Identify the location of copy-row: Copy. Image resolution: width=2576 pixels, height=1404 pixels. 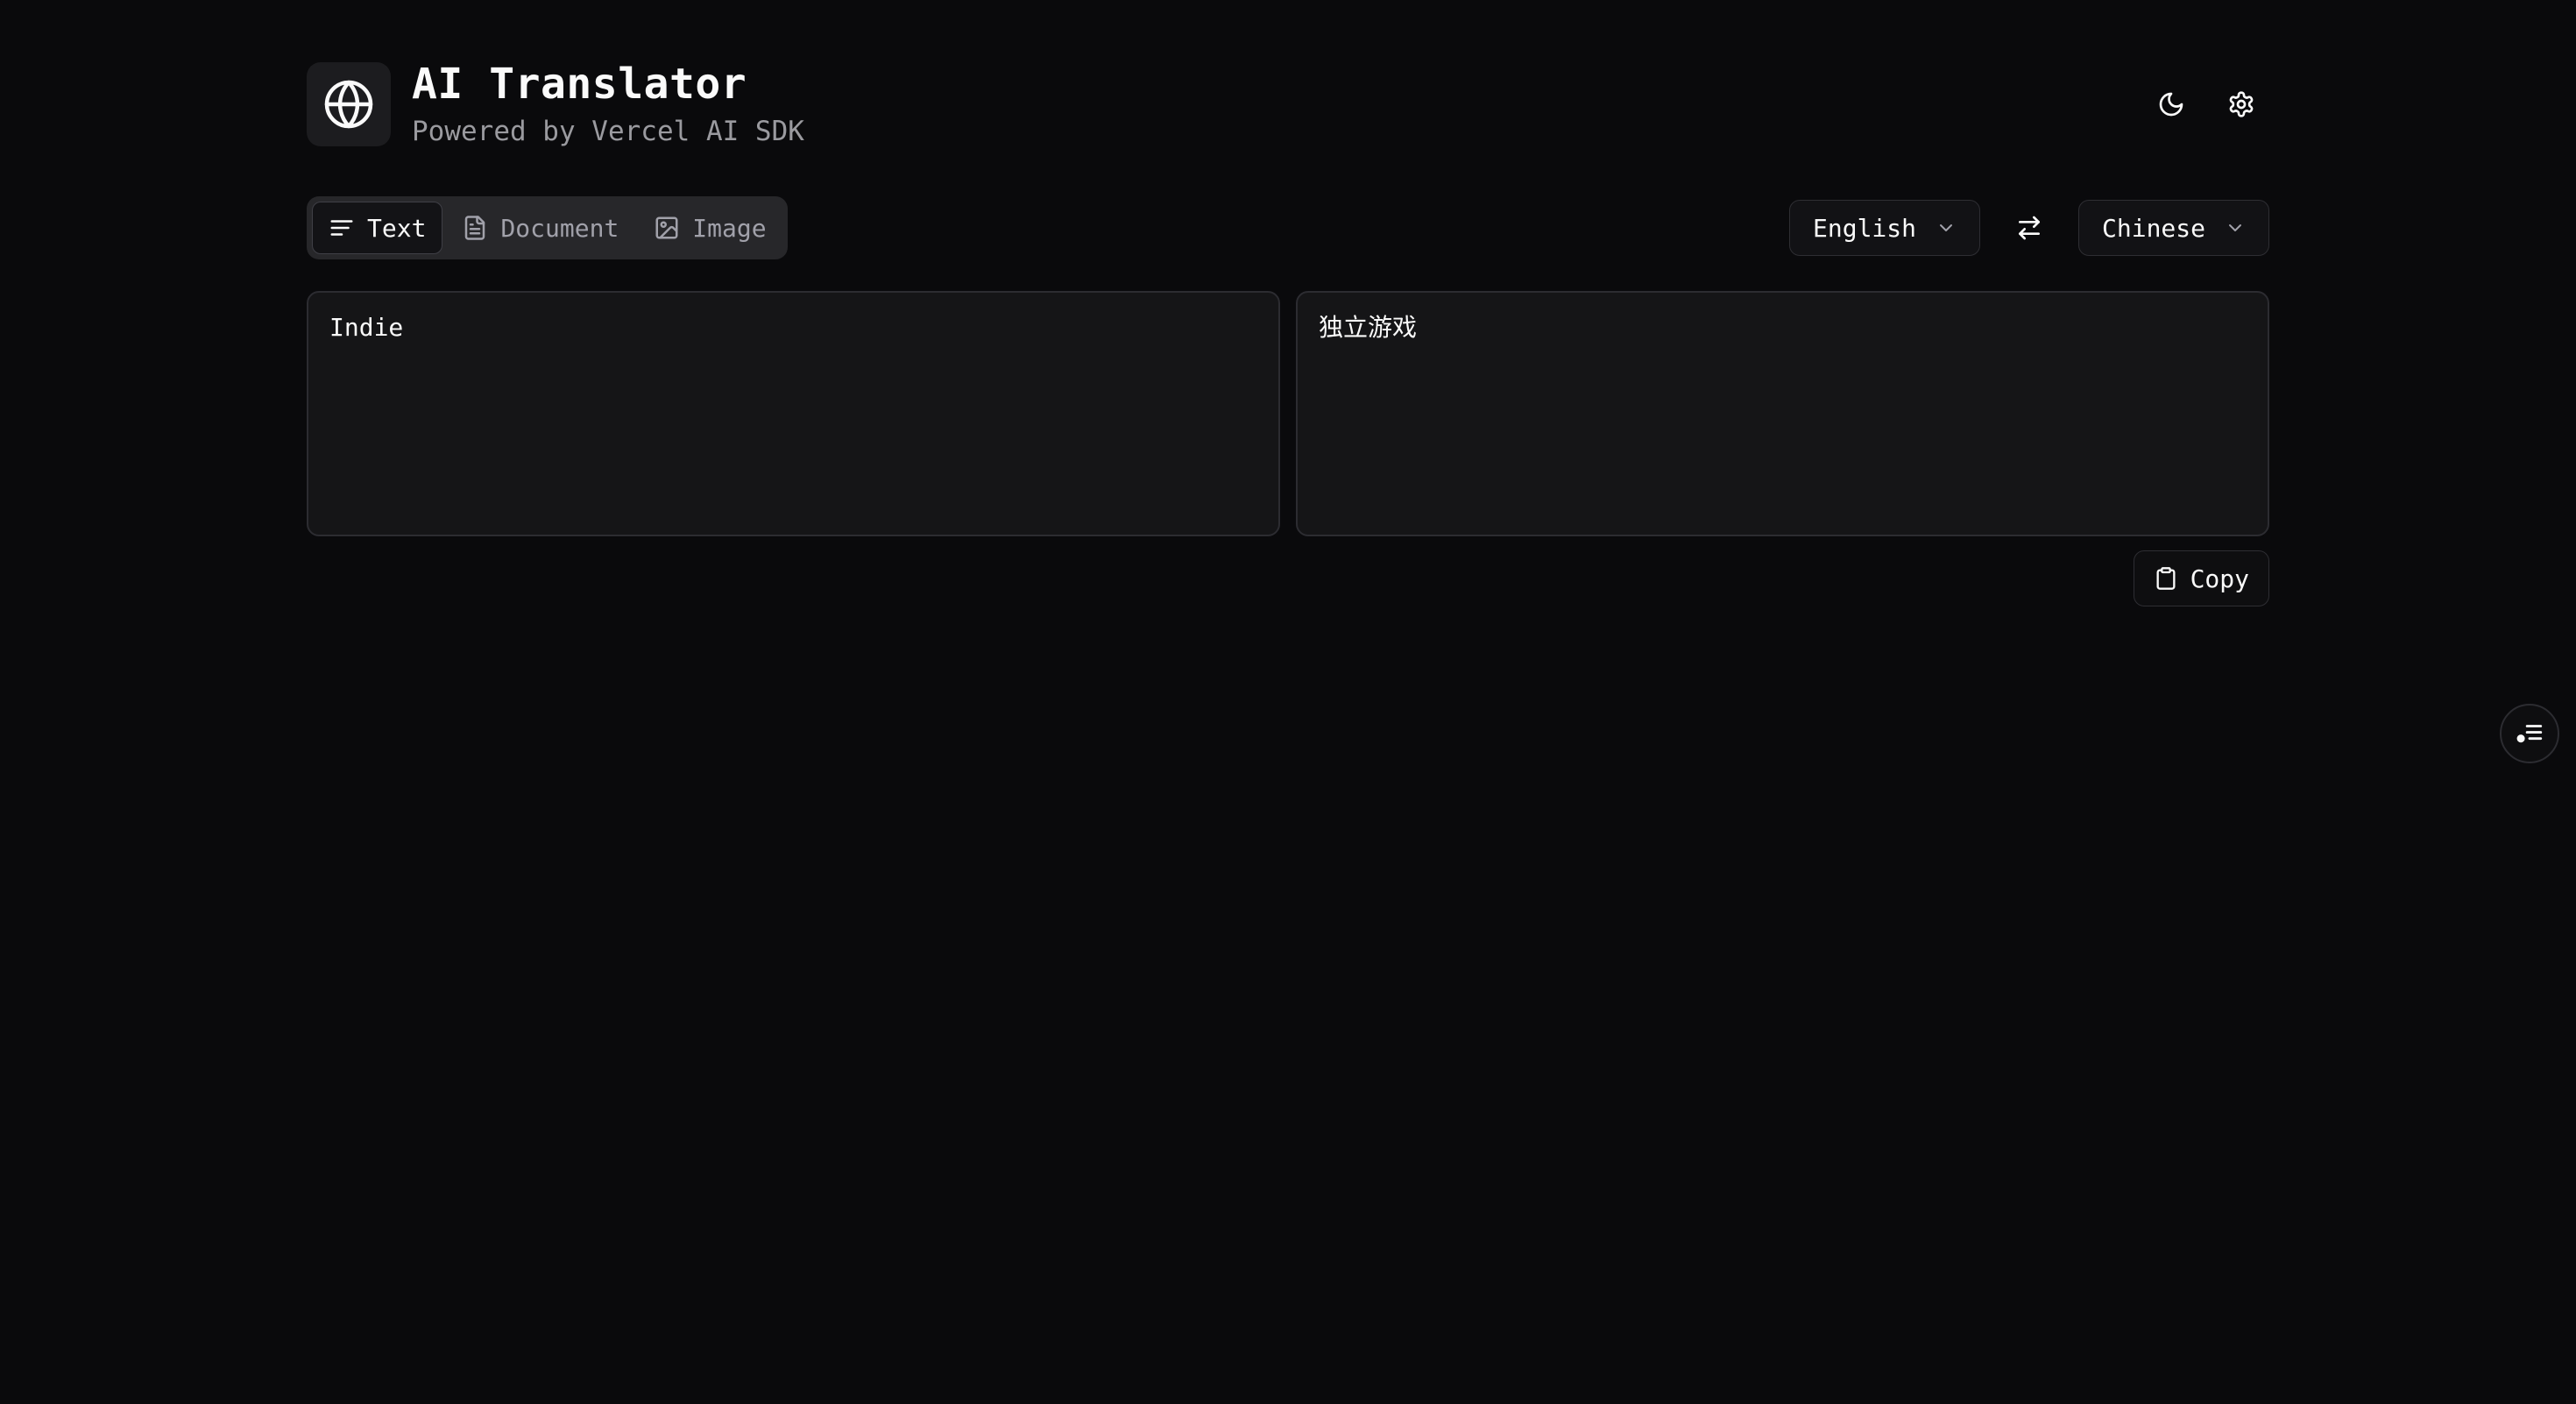
(1288, 578).